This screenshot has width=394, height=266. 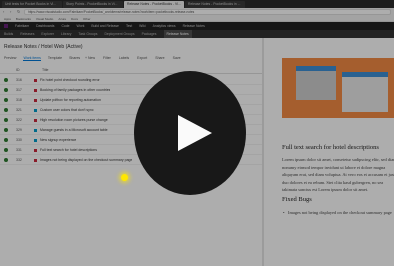 I want to click on cursor-highlight, so click(x=124, y=177).